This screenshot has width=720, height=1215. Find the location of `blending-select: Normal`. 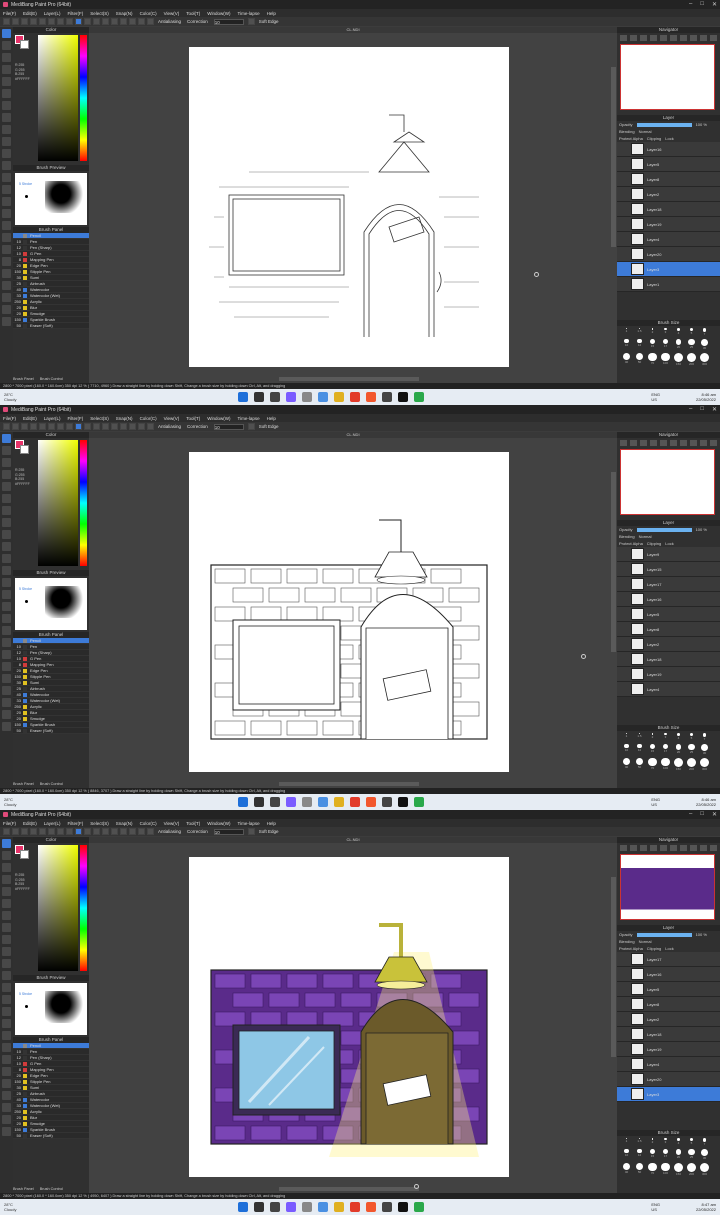

blending-select: Normal is located at coordinates (645, 941).